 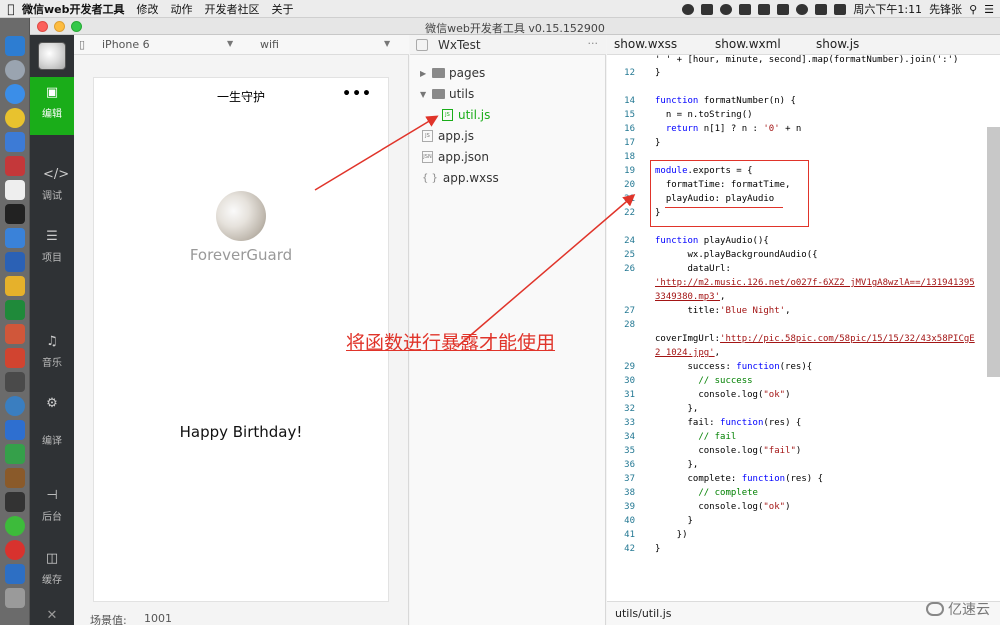 I want to click on tool-background: ⊣ 后台, so click(x=52, y=509).